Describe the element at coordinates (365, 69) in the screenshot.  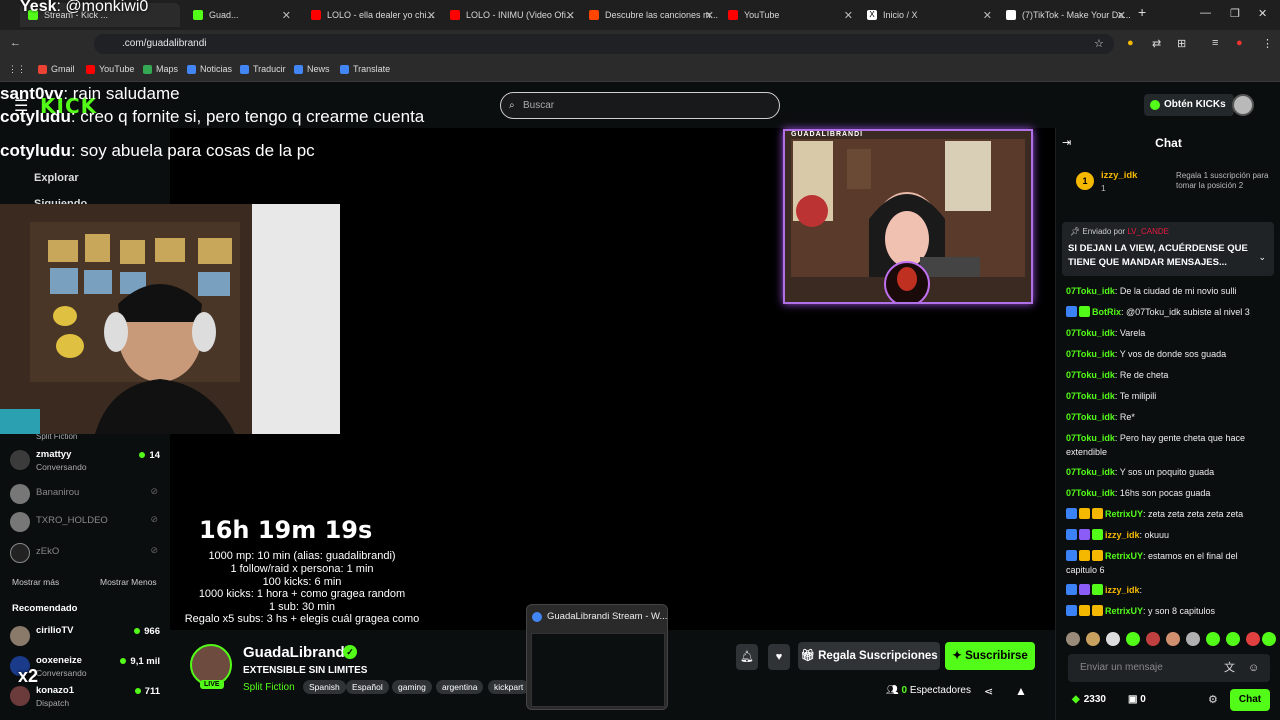
I see `bookmark-translate: Translate` at that location.